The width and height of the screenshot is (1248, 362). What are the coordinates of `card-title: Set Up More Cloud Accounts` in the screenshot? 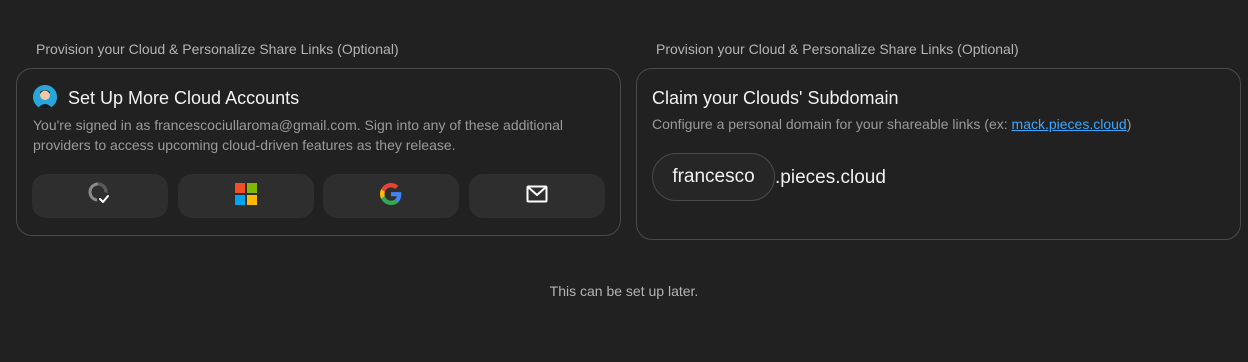 It's located at (184, 98).